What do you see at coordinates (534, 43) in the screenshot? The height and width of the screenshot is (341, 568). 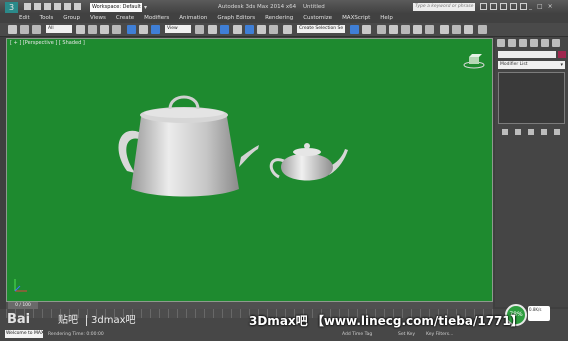 I see `motion-tab-icon` at bounding box center [534, 43].